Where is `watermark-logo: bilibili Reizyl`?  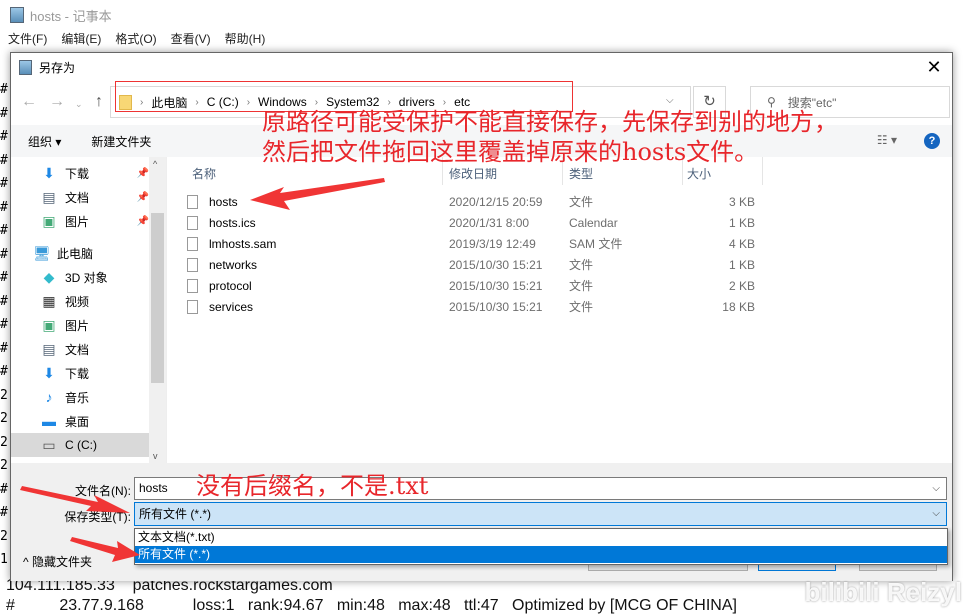 watermark-logo: bilibili Reizyl is located at coordinates (883, 592).